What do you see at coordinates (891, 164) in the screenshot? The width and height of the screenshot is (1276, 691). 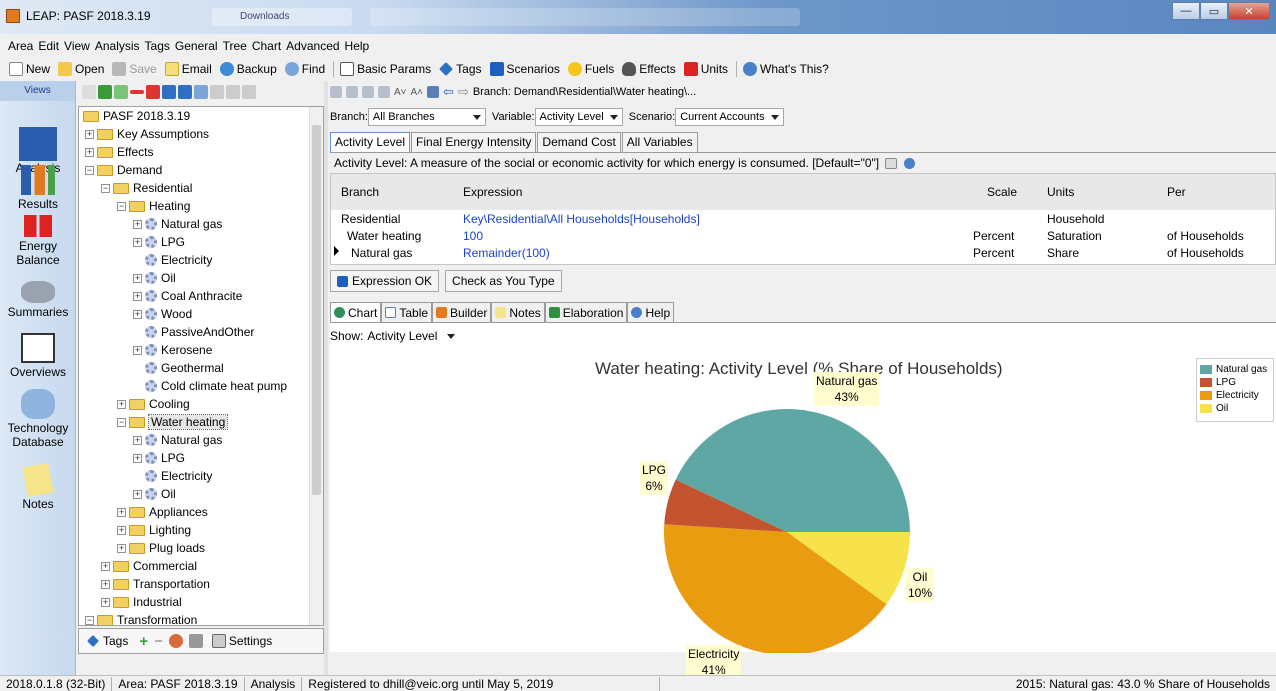 I see `properties-icon` at bounding box center [891, 164].